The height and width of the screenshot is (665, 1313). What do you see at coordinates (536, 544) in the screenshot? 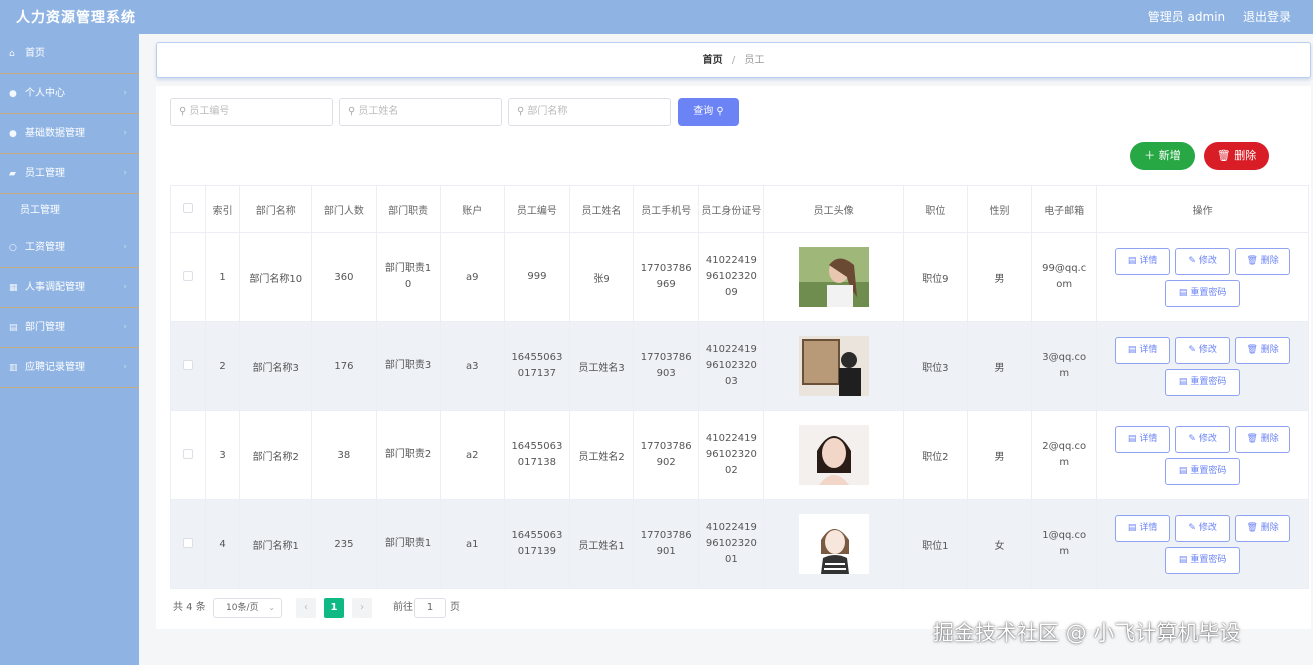
I see `cell-emp-no: 16455063 017139` at bounding box center [536, 544].